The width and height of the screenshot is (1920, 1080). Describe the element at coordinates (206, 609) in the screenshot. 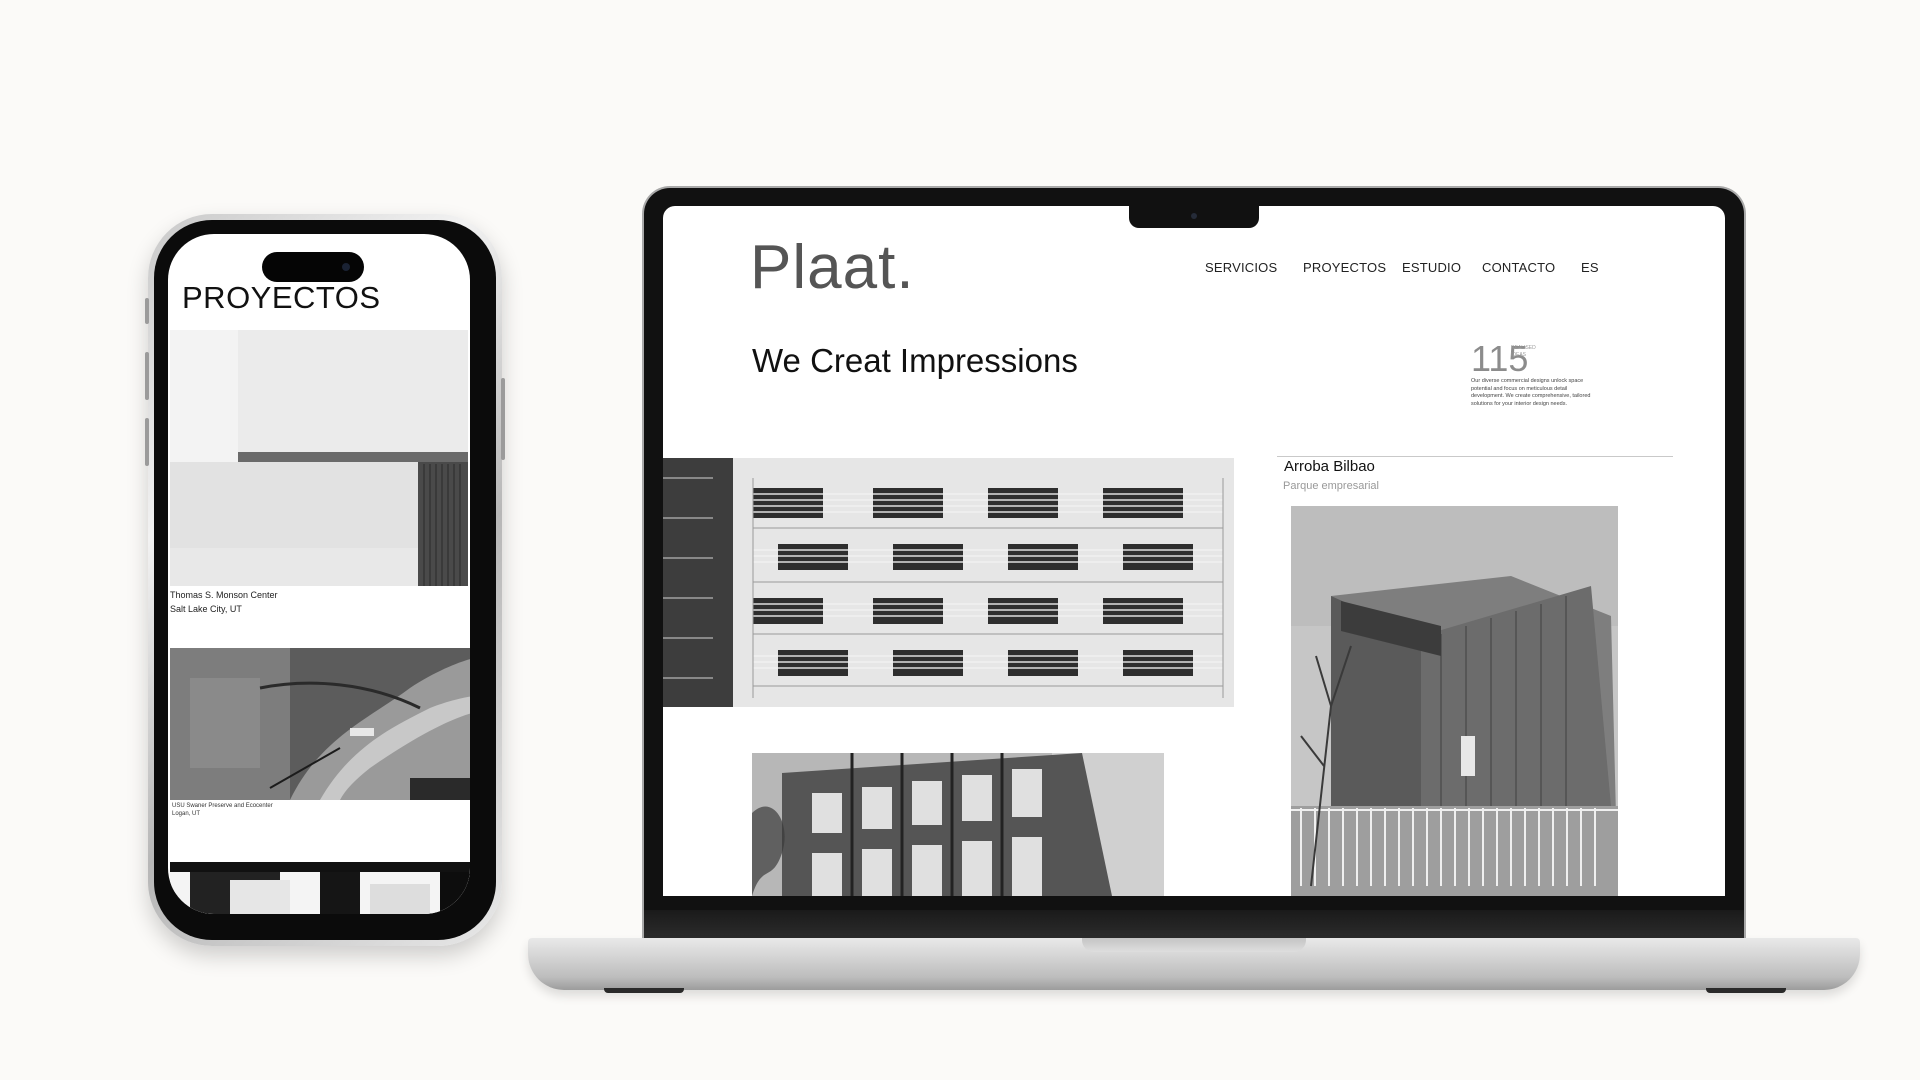

I see `project-location: Salt Lake City, UT` at that location.